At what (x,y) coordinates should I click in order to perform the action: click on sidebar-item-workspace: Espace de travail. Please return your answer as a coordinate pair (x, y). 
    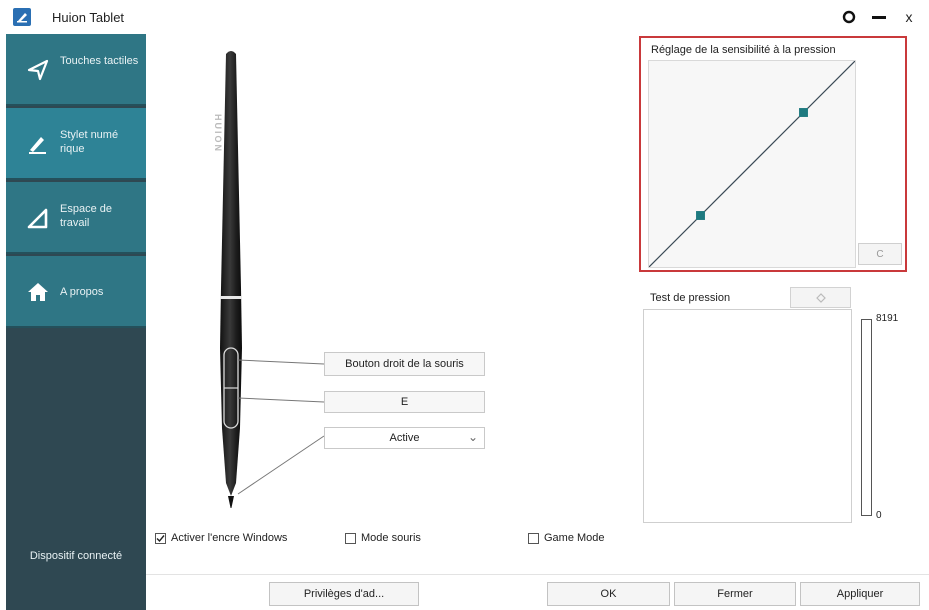
    Looking at the image, I should click on (76, 218).